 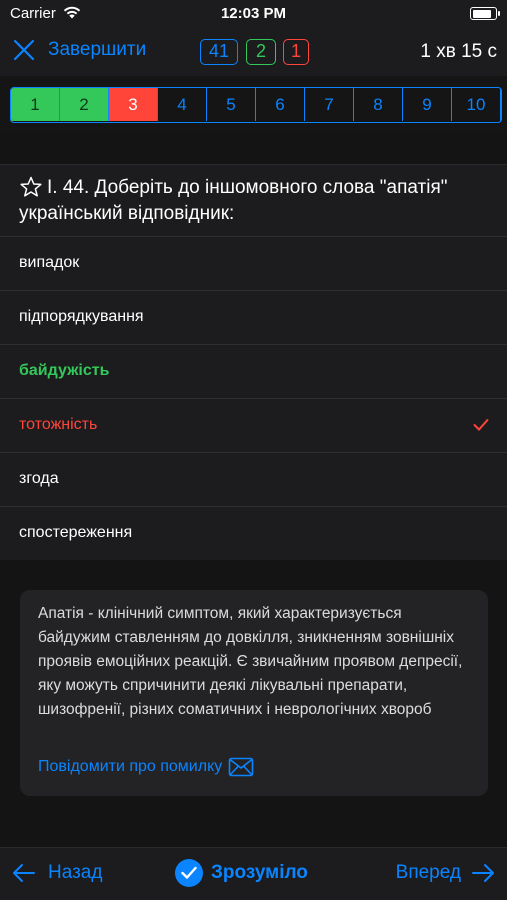 I want to click on question-number-2: 2, so click(x=84, y=104).